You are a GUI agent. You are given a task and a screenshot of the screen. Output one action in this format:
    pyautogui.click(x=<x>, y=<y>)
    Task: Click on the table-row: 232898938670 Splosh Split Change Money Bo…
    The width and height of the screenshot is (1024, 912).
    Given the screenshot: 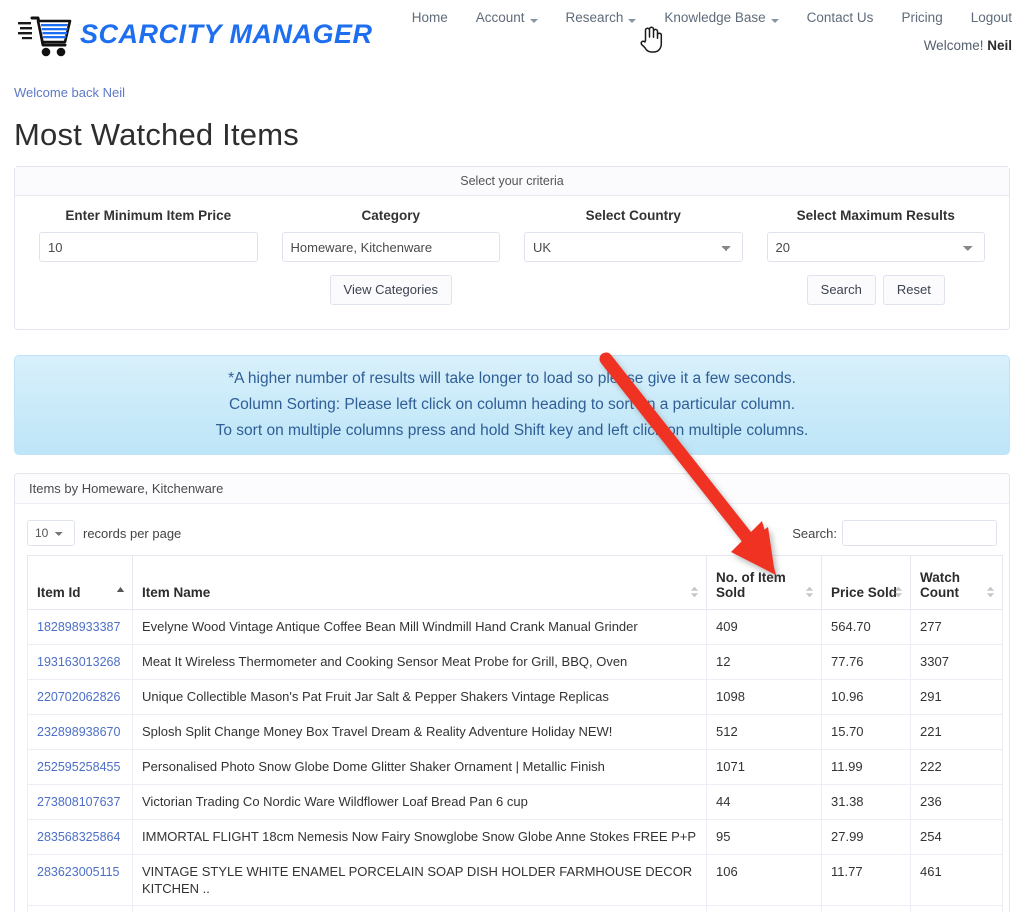 What is the action you would take?
    pyautogui.click(x=515, y=732)
    